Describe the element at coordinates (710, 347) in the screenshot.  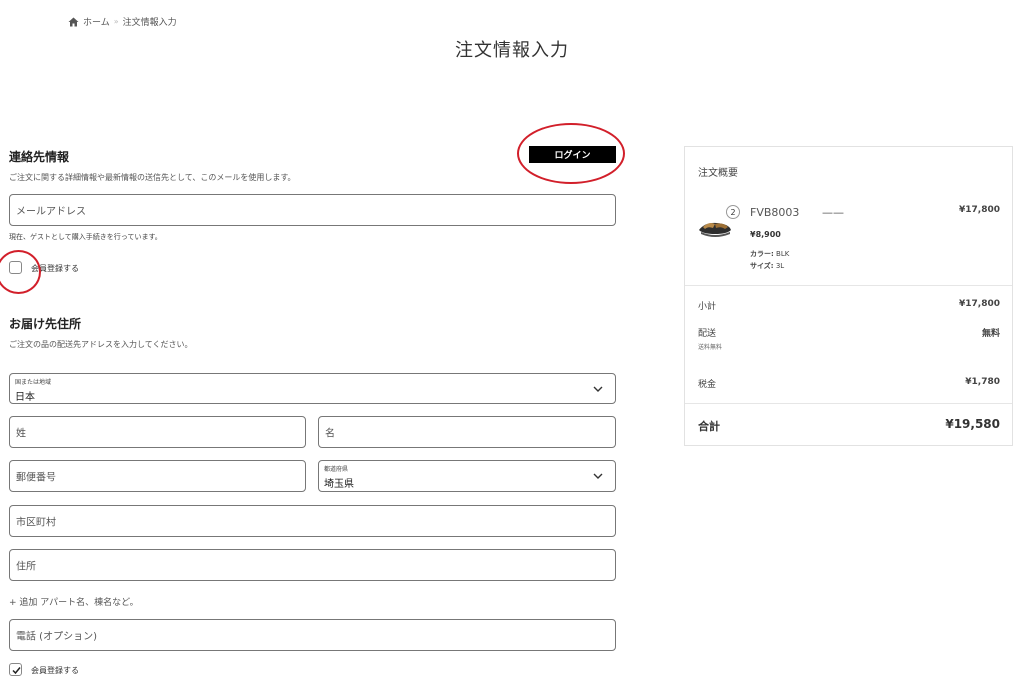
I see `shipping-sub-label: 送料無料` at that location.